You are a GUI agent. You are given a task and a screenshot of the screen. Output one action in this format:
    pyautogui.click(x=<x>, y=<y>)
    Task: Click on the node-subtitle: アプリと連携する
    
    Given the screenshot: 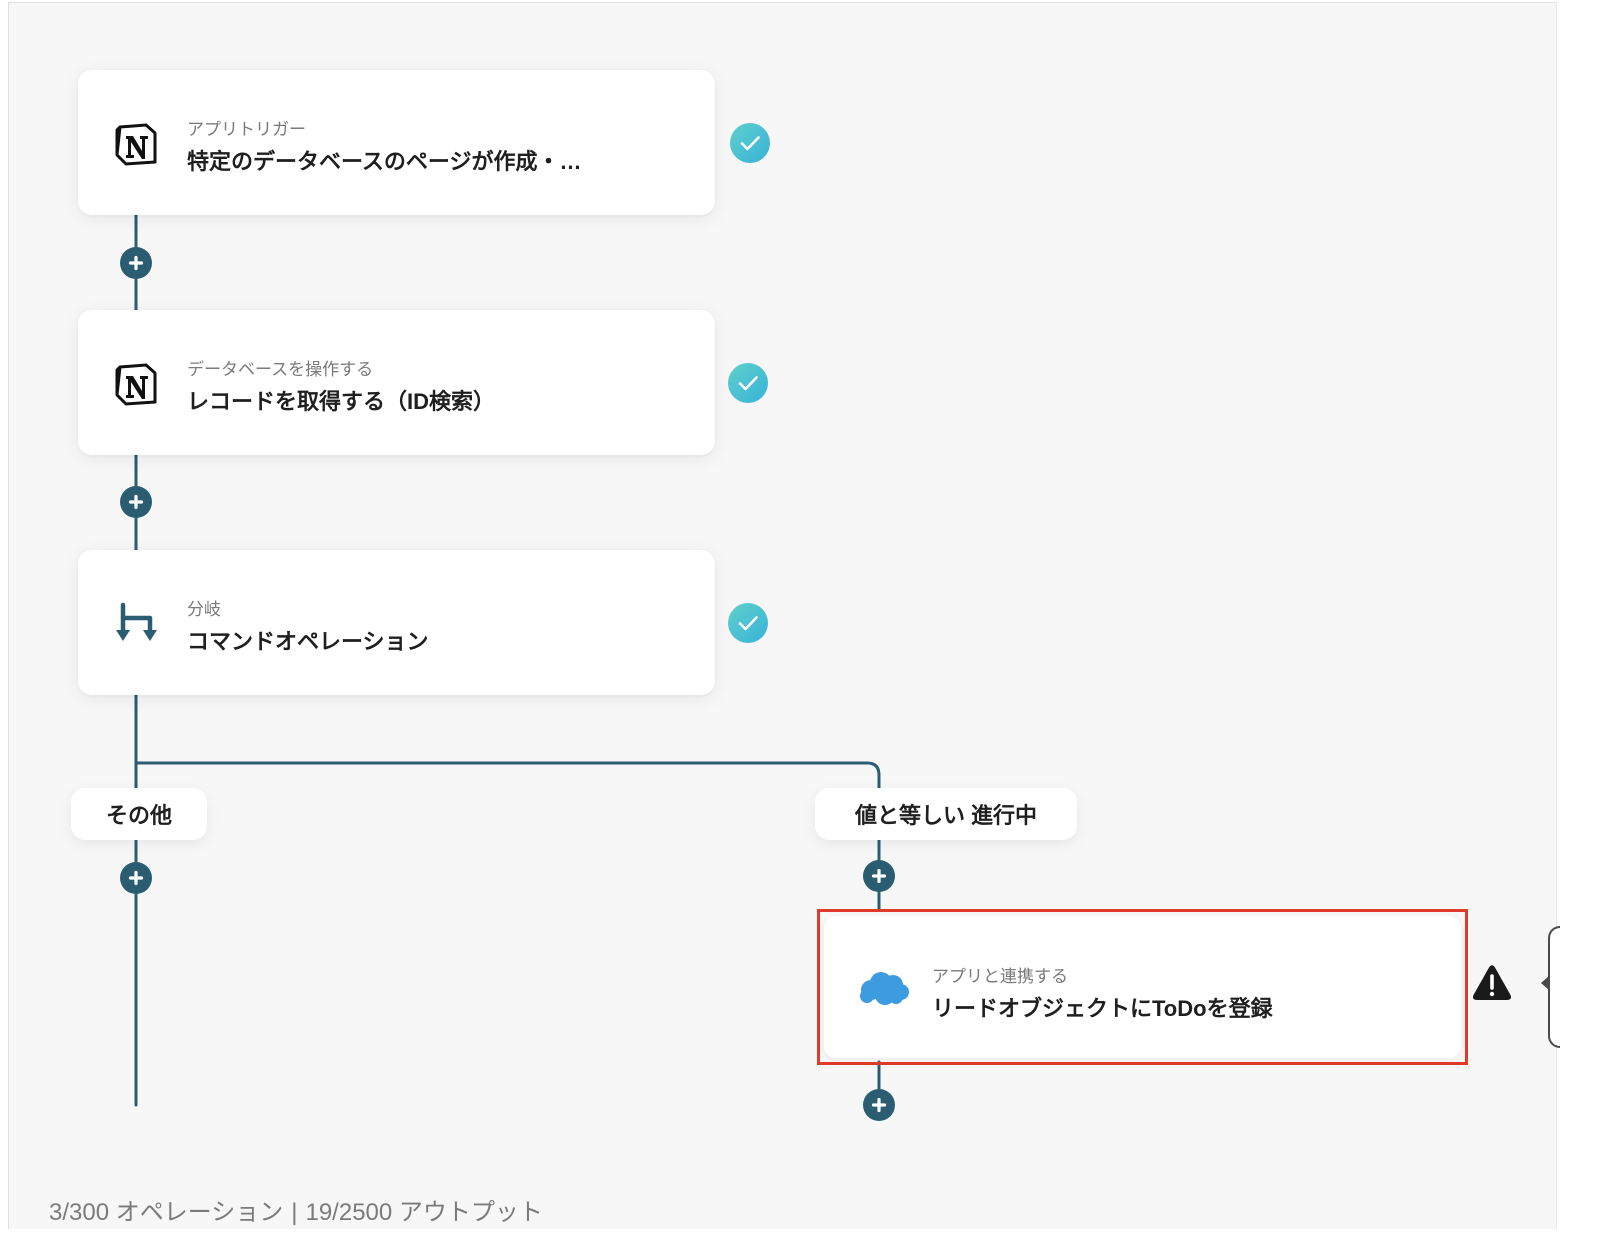 What is the action you would take?
    pyautogui.click(x=1000, y=976)
    